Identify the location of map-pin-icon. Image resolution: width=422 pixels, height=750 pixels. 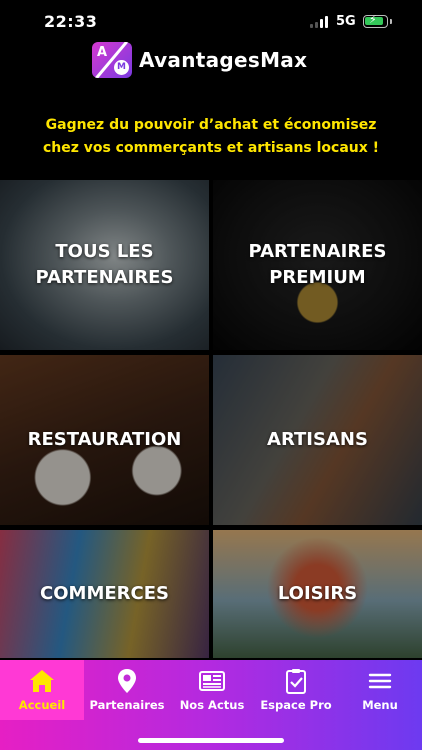
(127, 681).